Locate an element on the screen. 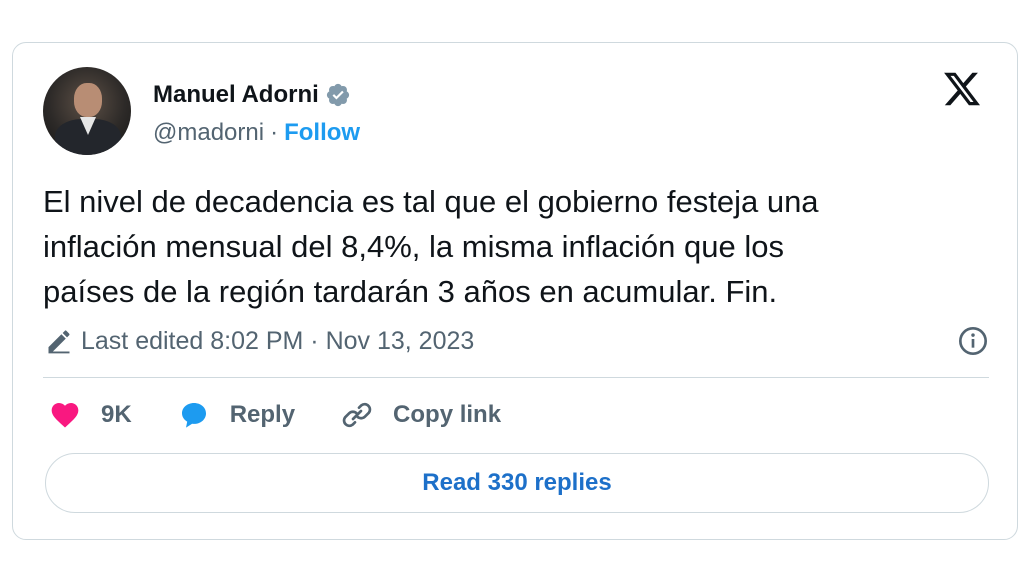 The width and height of the screenshot is (1024, 576). link-icon is located at coordinates (357, 415).